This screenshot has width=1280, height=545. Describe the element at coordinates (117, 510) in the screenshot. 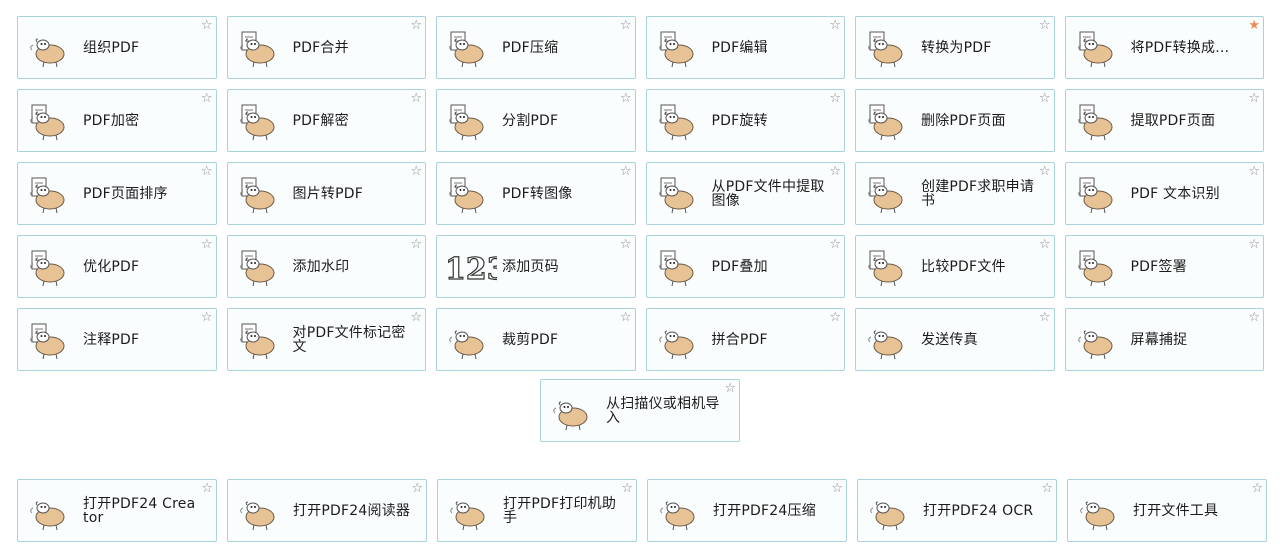

I see `tool-tile: 打开PDF24 Creator ☆` at that location.